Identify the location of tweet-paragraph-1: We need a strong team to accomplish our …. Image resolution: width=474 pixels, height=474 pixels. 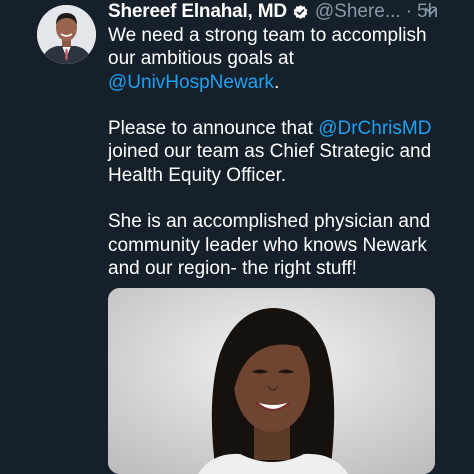
(283, 59).